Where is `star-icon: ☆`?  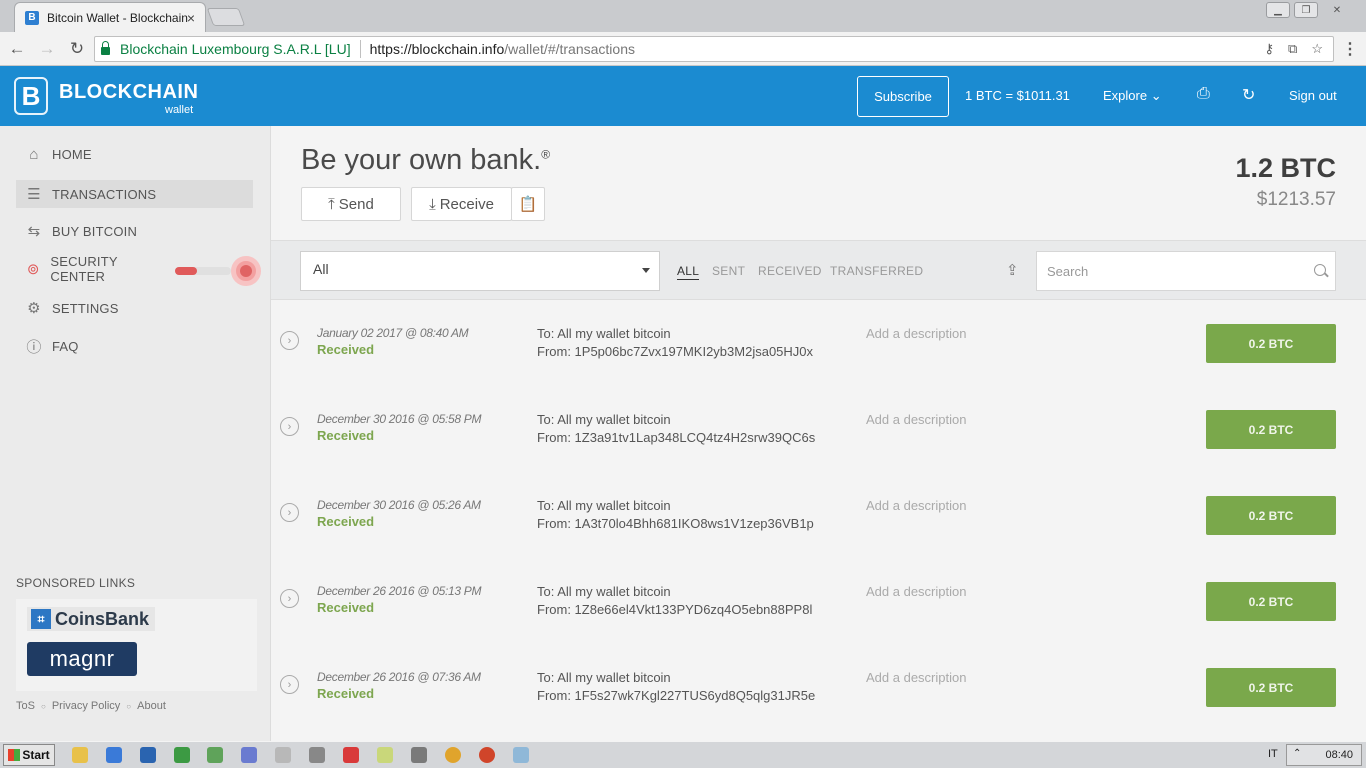 star-icon: ☆ is located at coordinates (1317, 49).